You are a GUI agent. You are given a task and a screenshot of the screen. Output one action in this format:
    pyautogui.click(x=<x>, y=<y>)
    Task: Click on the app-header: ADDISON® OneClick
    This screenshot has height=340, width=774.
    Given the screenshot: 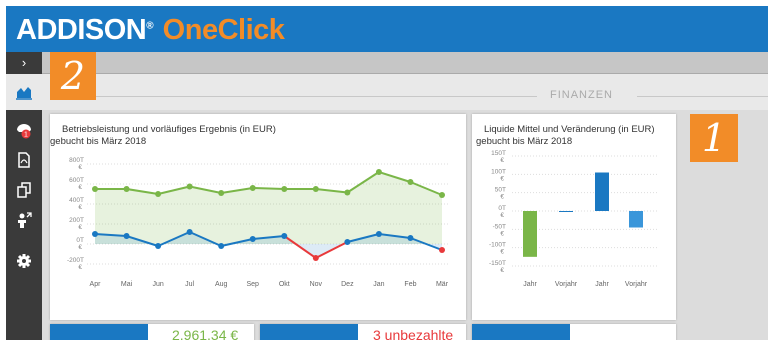 What is the action you would take?
    pyautogui.click(x=387, y=29)
    